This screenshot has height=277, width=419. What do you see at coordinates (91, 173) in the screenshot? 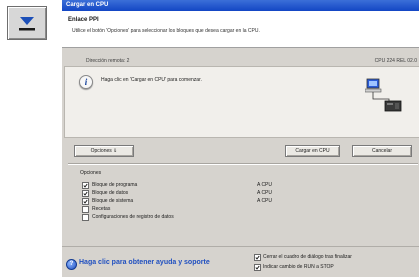
I see `options-group-label: Opciones` at bounding box center [91, 173].